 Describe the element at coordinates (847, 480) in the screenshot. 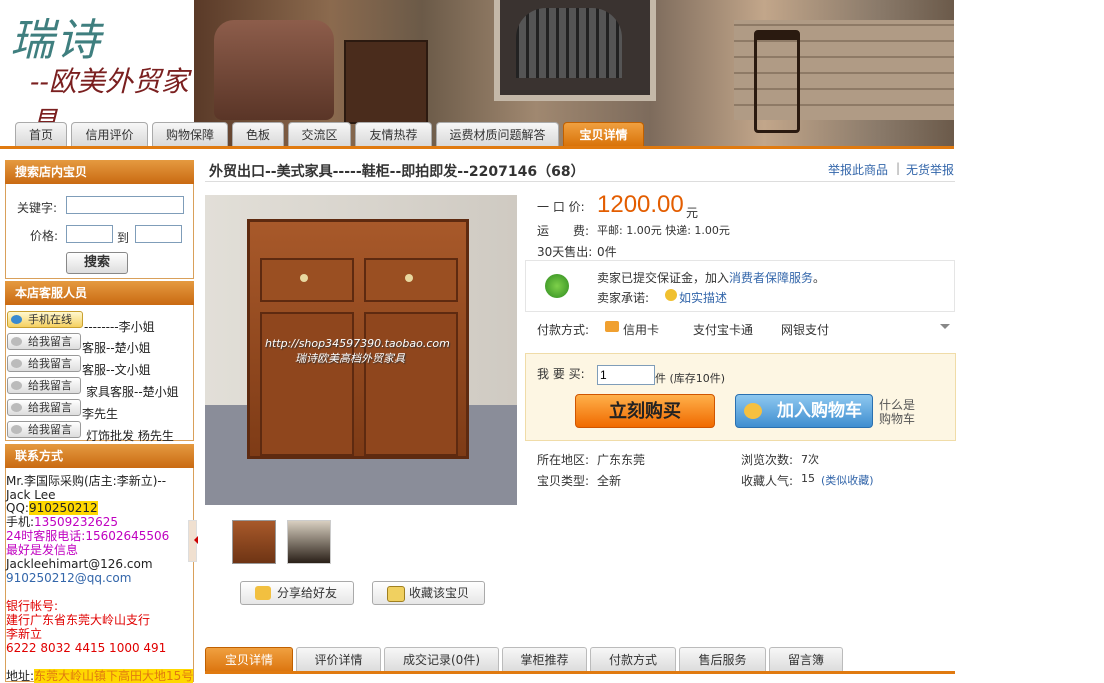

I see `similar-favorites-link: (类似收藏)` at that location.